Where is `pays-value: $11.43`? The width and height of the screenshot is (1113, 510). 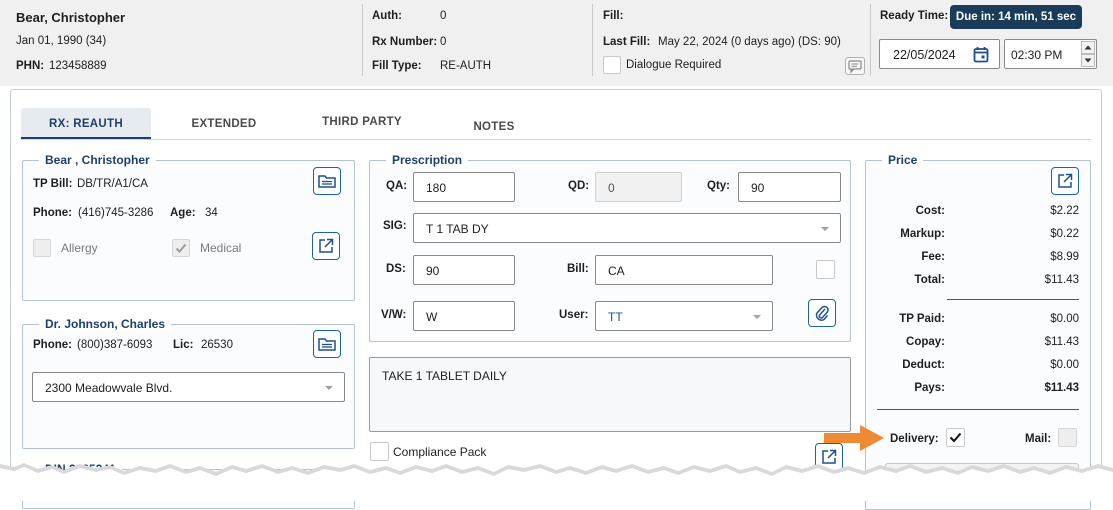 pays-value: $11.43 is located at coordinates (1061, 388).